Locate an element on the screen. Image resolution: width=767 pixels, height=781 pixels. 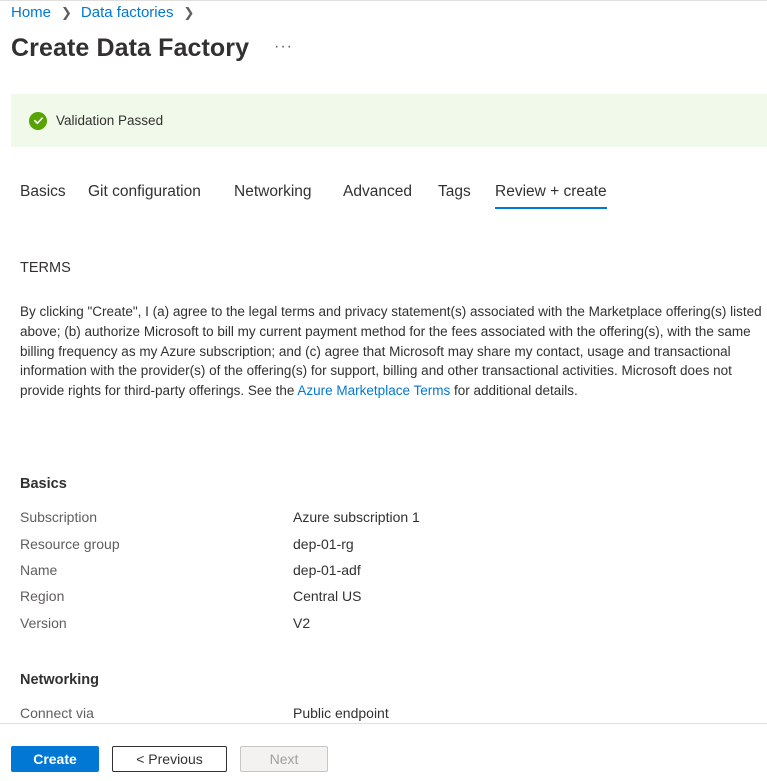
basics-section-heading: Basics is located at coordinates (43, 484).